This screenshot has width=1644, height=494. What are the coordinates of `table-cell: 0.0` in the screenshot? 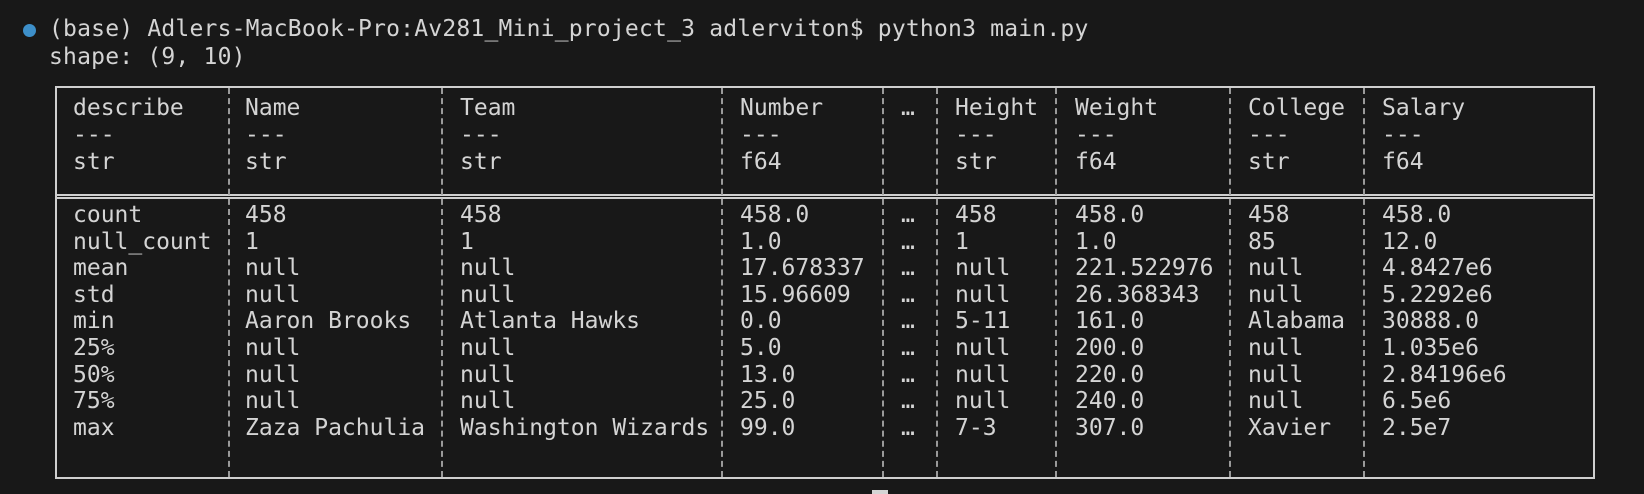 It's located at (761, 321).